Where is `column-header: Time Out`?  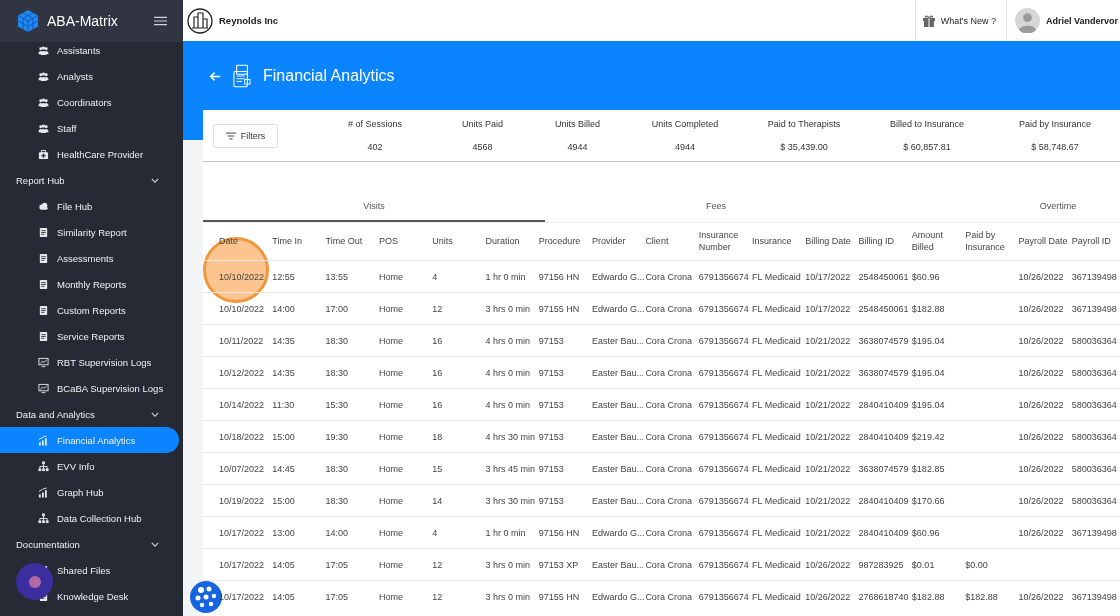 column-header: Time Out is located at coordinates (352, 241).